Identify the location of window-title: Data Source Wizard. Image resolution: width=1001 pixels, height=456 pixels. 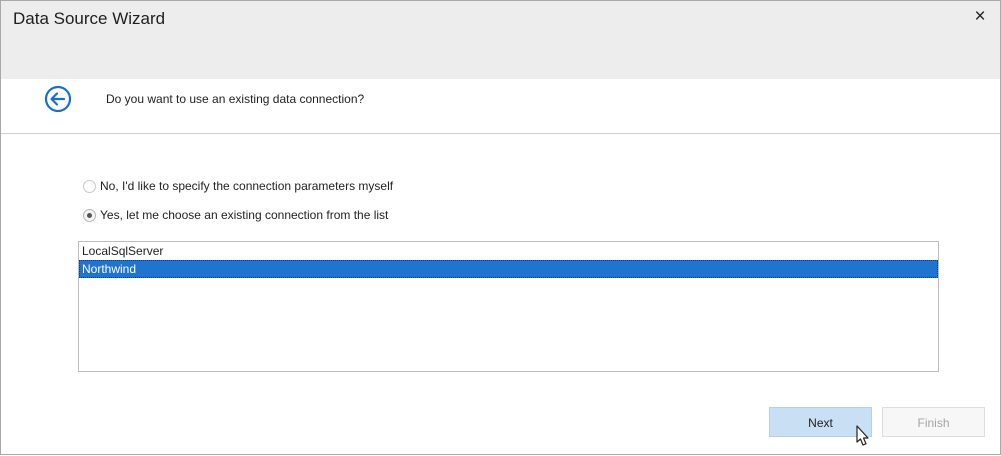
(89, 18).